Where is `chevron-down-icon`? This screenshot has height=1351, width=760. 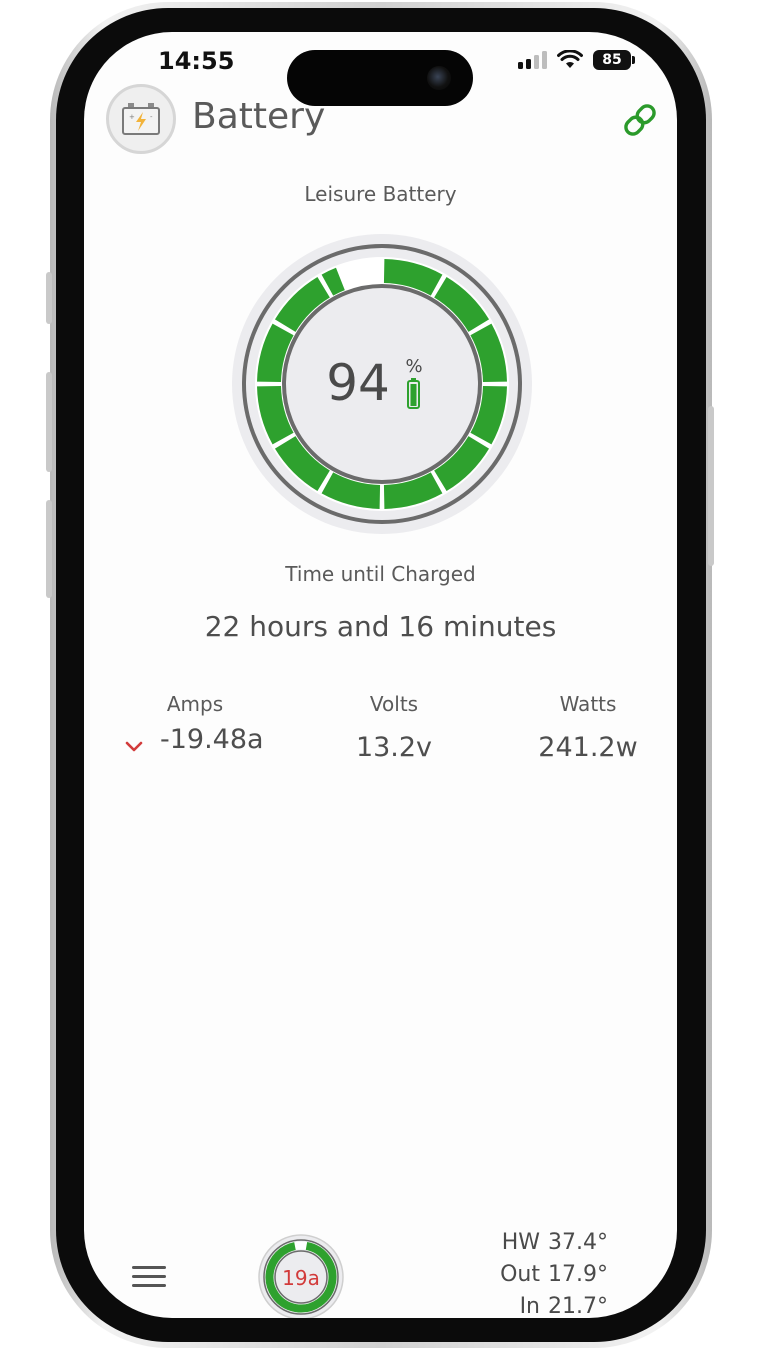 chevron-down-icon is located at coordinates (134, 746).